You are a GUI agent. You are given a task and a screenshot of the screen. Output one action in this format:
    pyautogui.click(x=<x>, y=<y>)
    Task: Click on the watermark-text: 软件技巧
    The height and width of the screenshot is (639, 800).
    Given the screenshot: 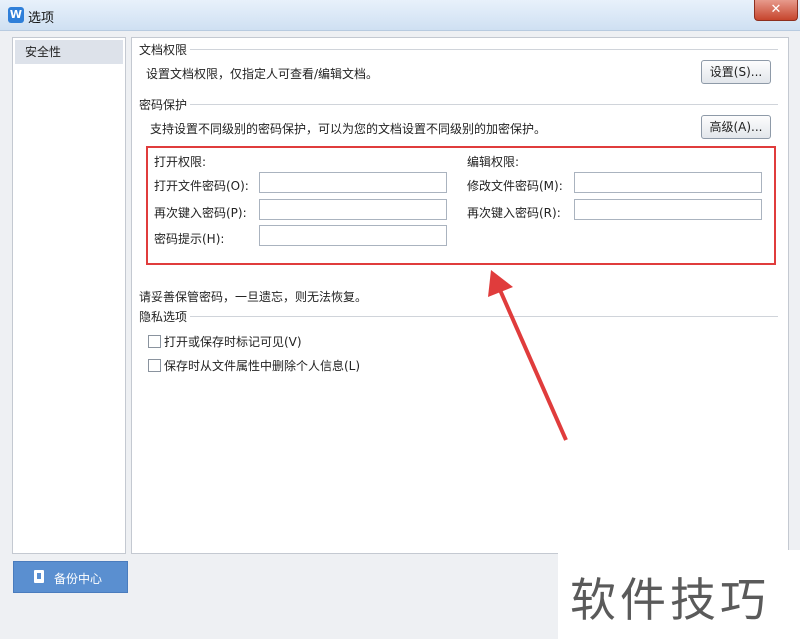 What is the action you would take?
    pyautogui.click(x=670, y=600)
    